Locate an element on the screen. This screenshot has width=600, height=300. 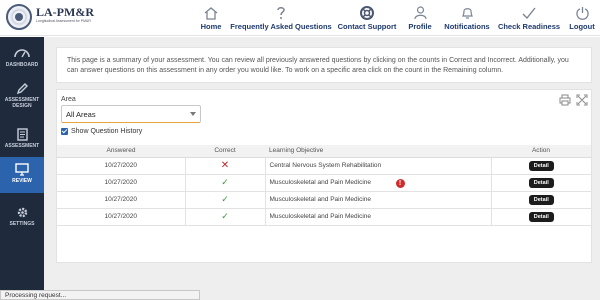
nav-contact-support: Contact Support is located at coordinates (367, 18).